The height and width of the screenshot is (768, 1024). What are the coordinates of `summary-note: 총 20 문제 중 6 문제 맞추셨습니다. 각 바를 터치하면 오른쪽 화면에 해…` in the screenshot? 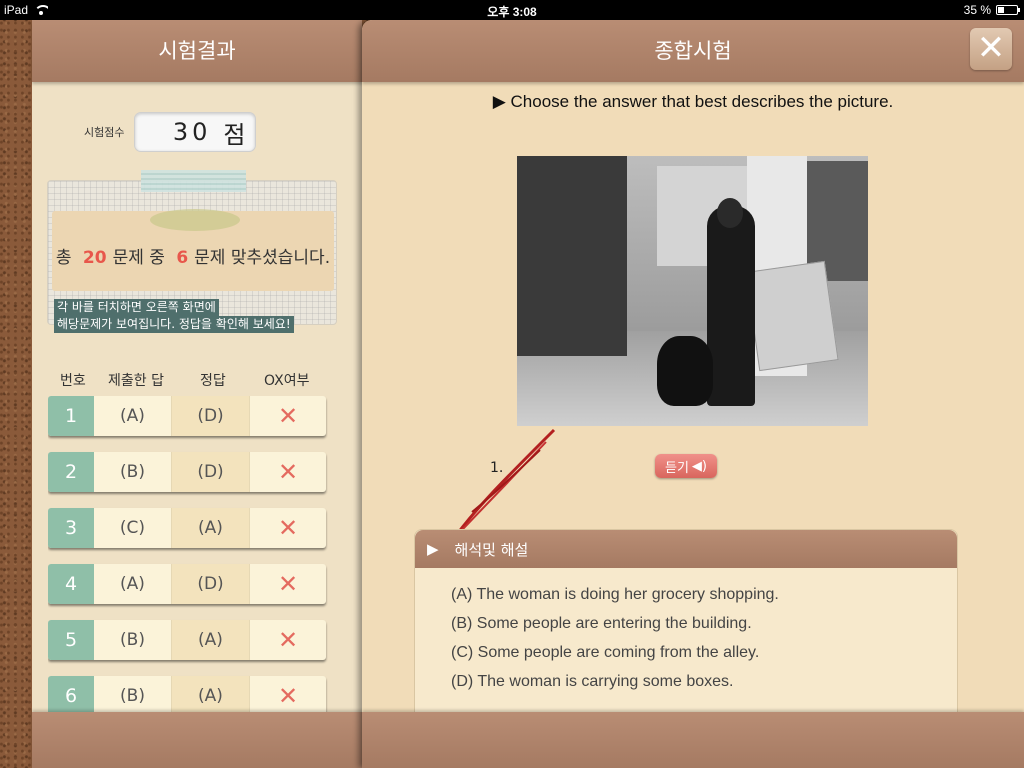 It's located at (192, 251).